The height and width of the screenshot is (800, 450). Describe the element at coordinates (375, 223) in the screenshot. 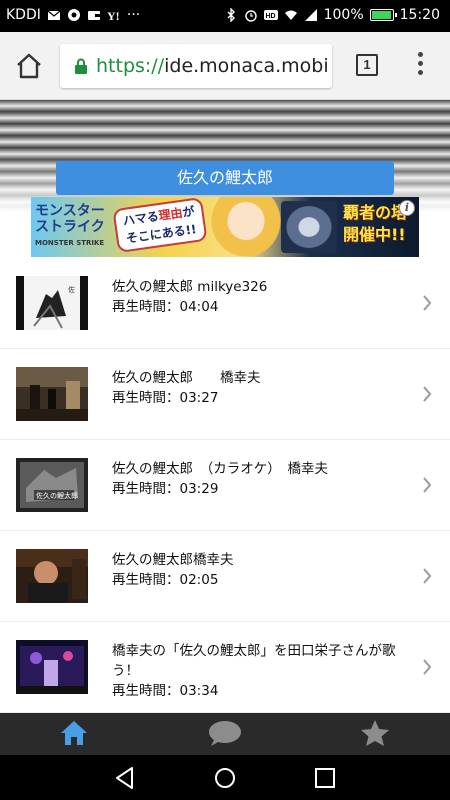

I see `banner-event-text: 覇者の塔 開催中!!` at that location.